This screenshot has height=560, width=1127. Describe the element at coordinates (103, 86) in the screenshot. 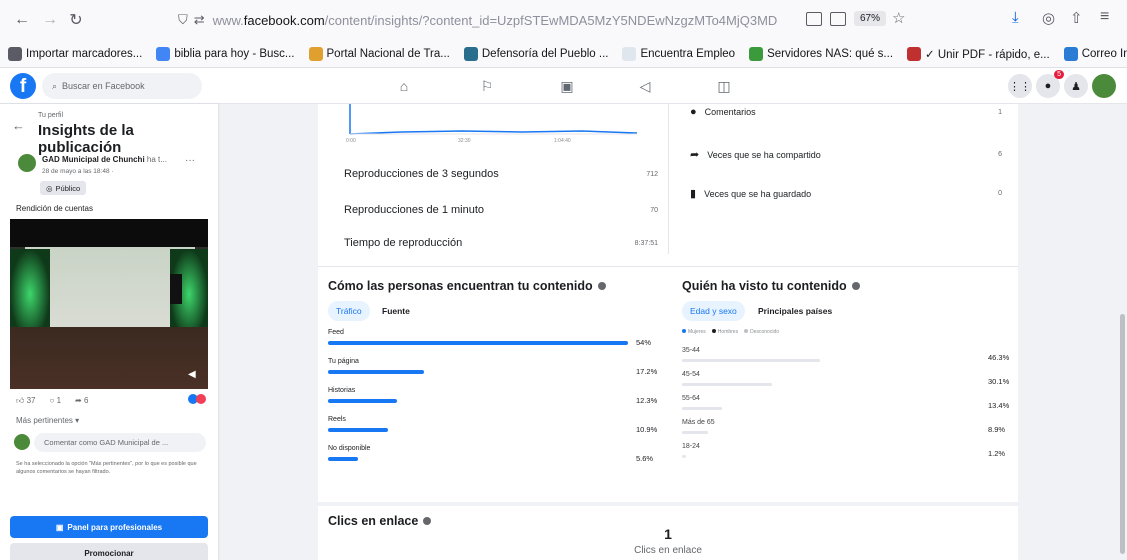

I see `search-placeholder: Buscar en Facebook` at that location.